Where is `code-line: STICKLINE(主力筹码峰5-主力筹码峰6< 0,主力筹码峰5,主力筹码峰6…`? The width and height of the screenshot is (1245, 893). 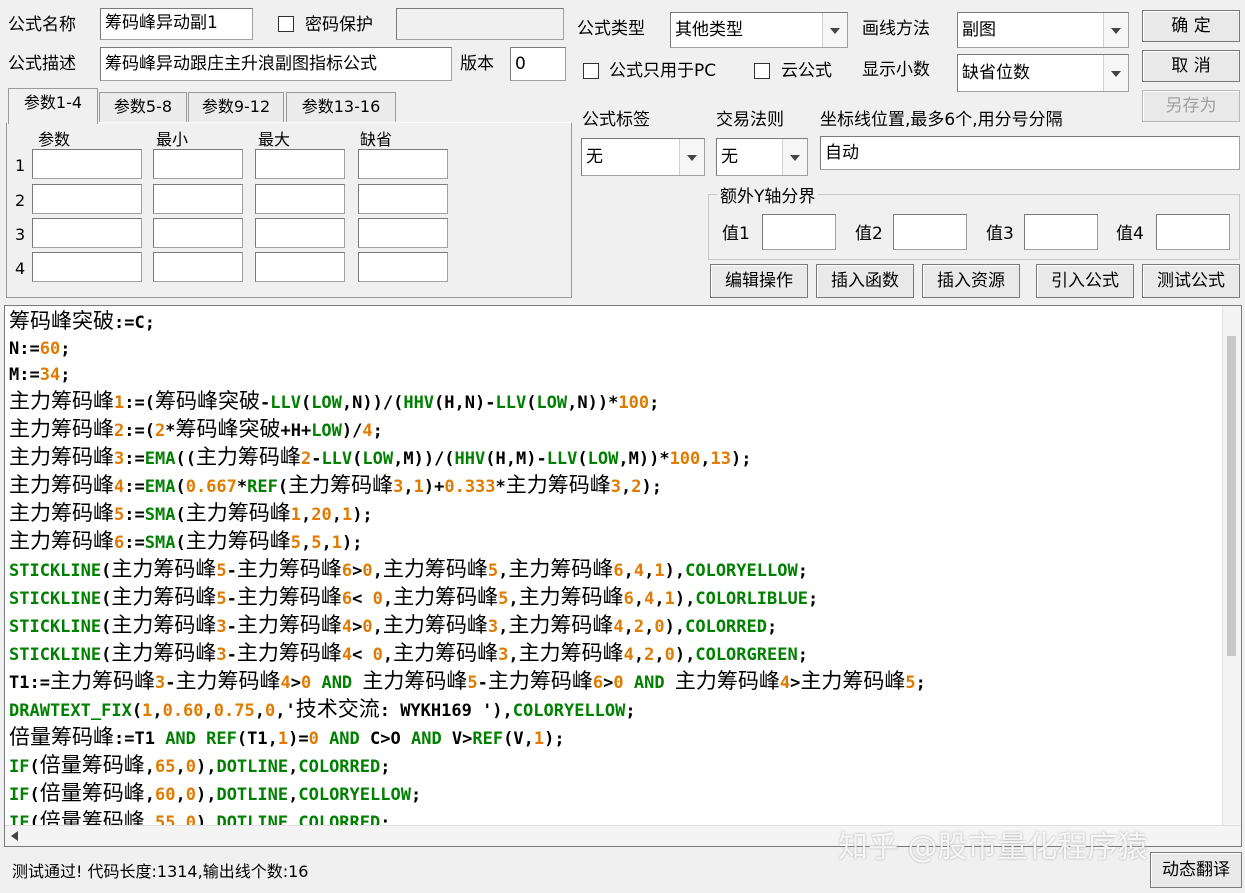 code-line: STICKLINE(主力筹码峰5-主力筹码峰6< 0,主力筹码峰5,主力筹码峰6… is located at coordinates (414, 597).